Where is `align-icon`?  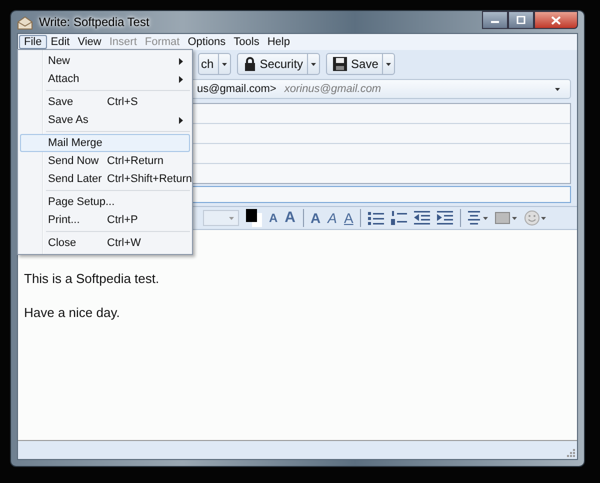
align-icon is located at coordinates (478, 218).